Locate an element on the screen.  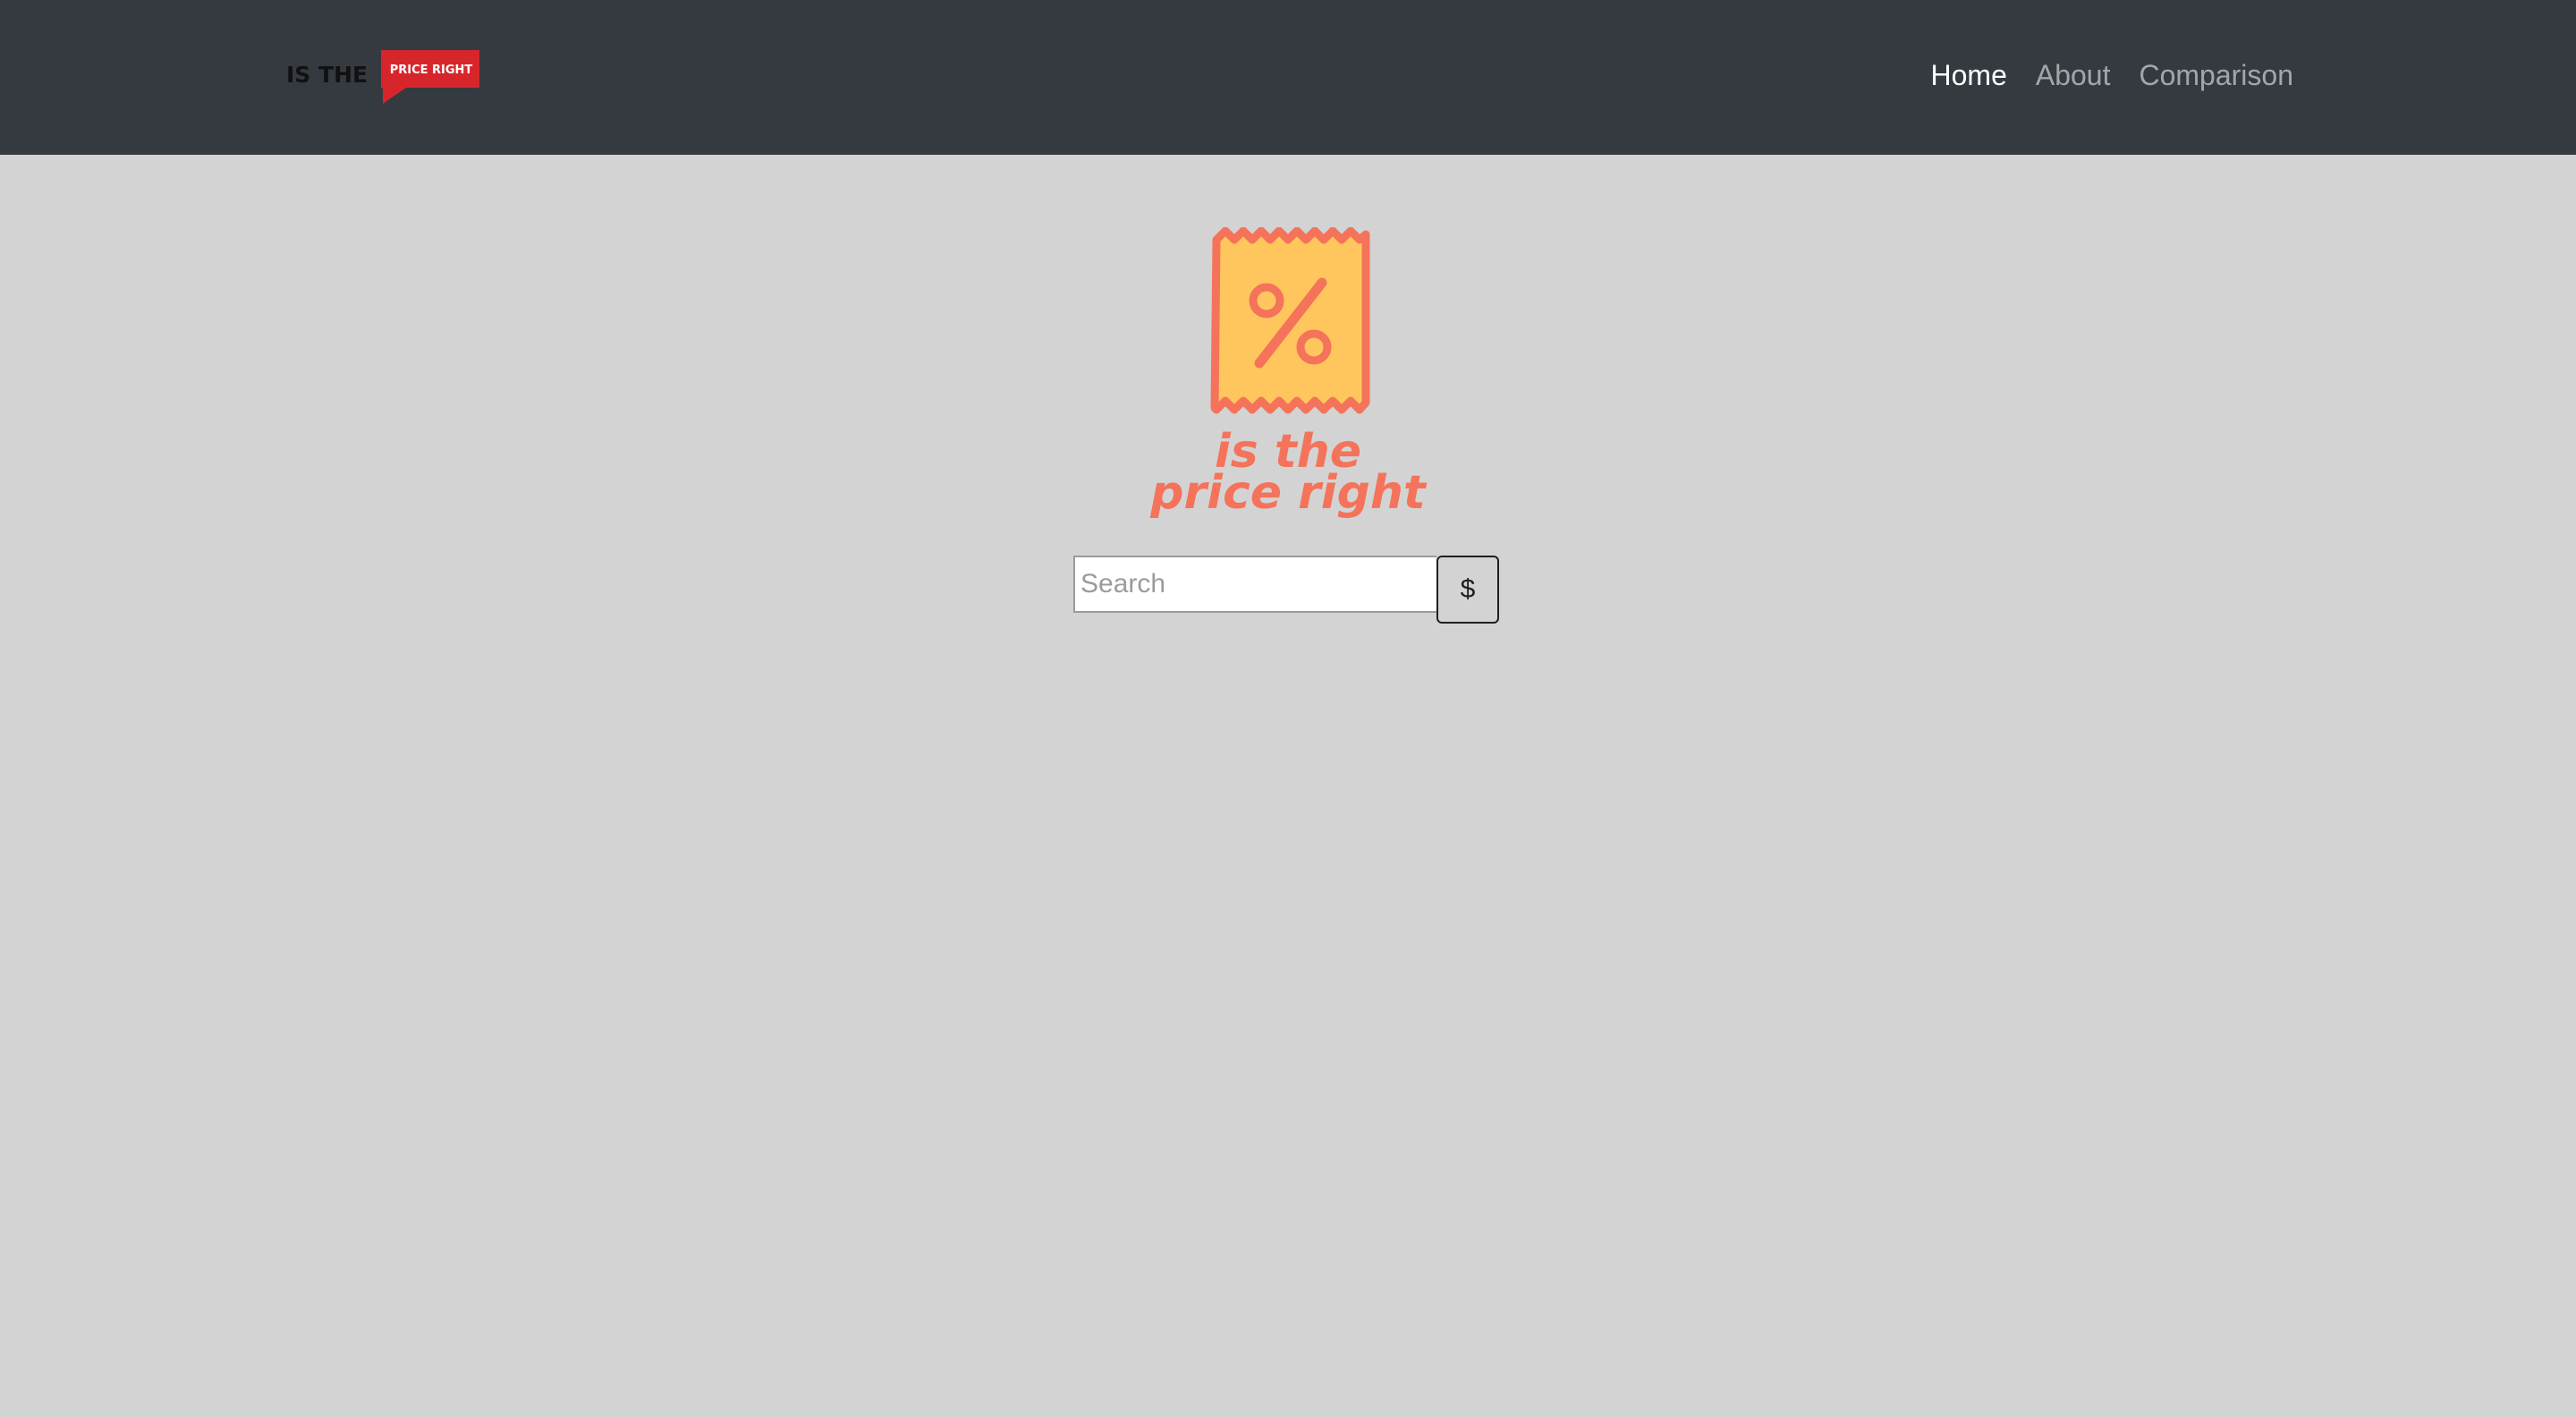
brand-logo: IS THE IS THE PRICE RIGHT is located at coordinates (382, 76).